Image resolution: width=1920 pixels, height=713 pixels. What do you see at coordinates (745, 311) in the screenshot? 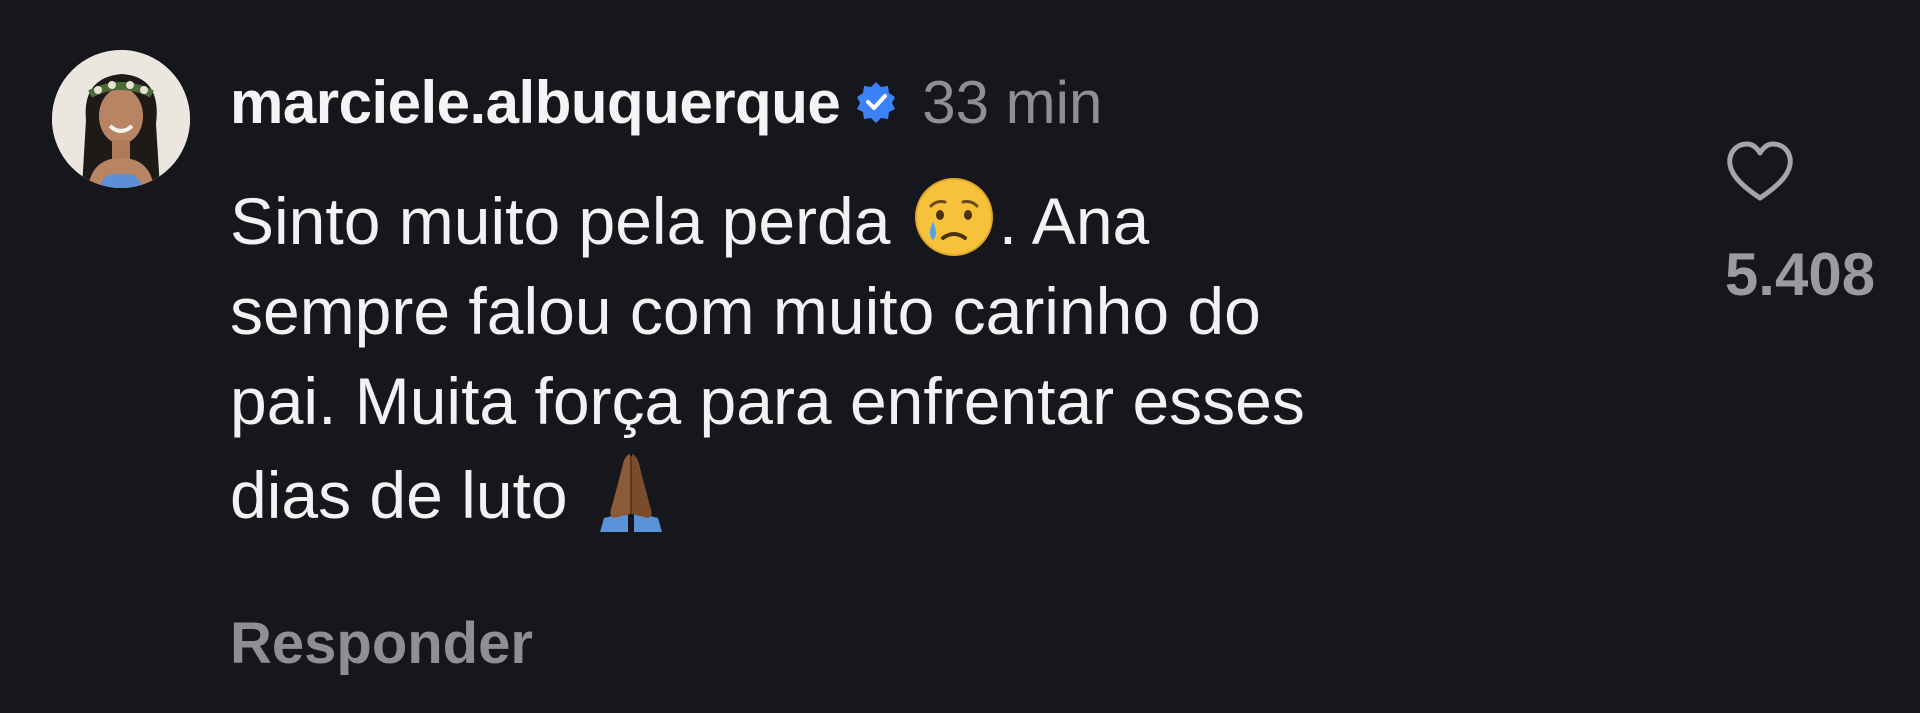
I see `comment-line: sempre falou com muito carinho do` at bounding box center [745, 311].